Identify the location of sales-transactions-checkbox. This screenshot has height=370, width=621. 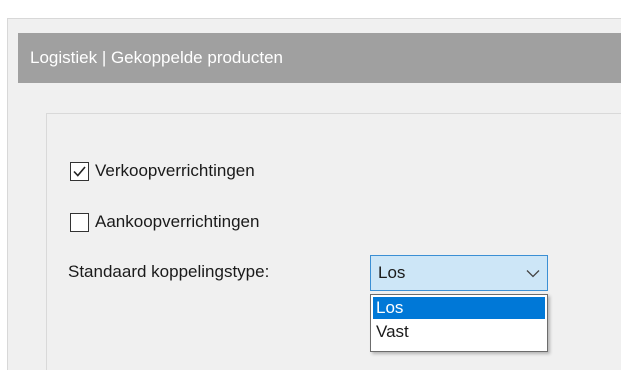
(79, 171).